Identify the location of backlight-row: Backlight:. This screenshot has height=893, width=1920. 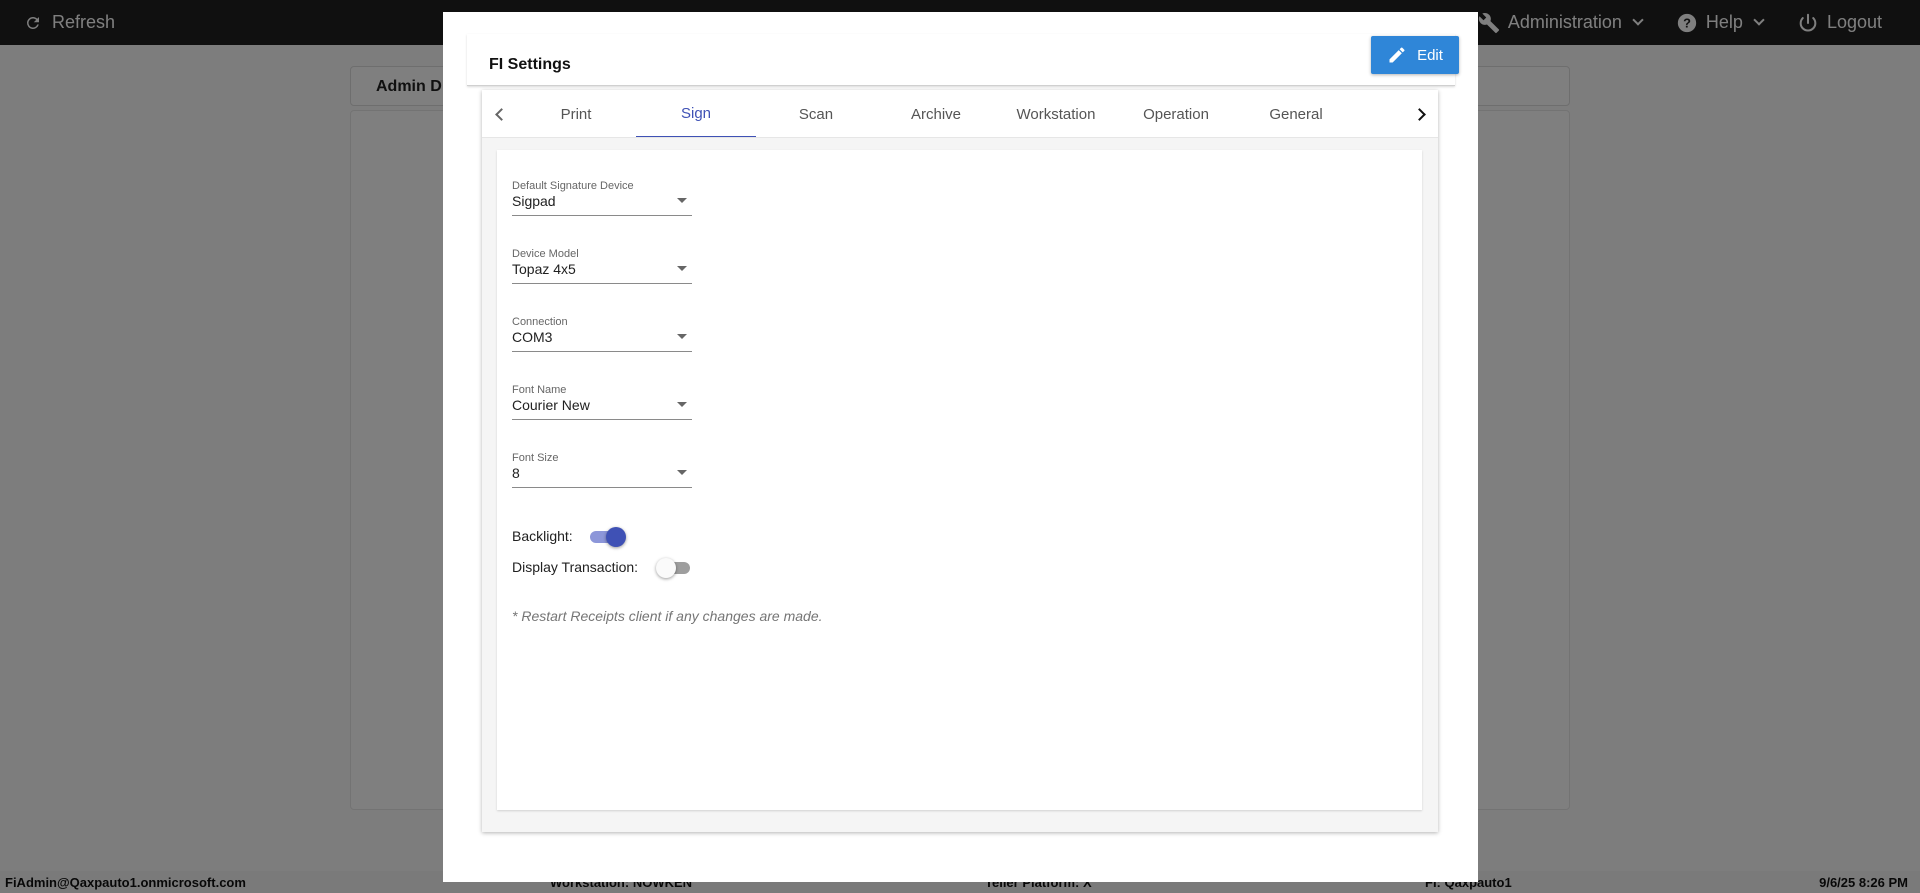
(542, 536).